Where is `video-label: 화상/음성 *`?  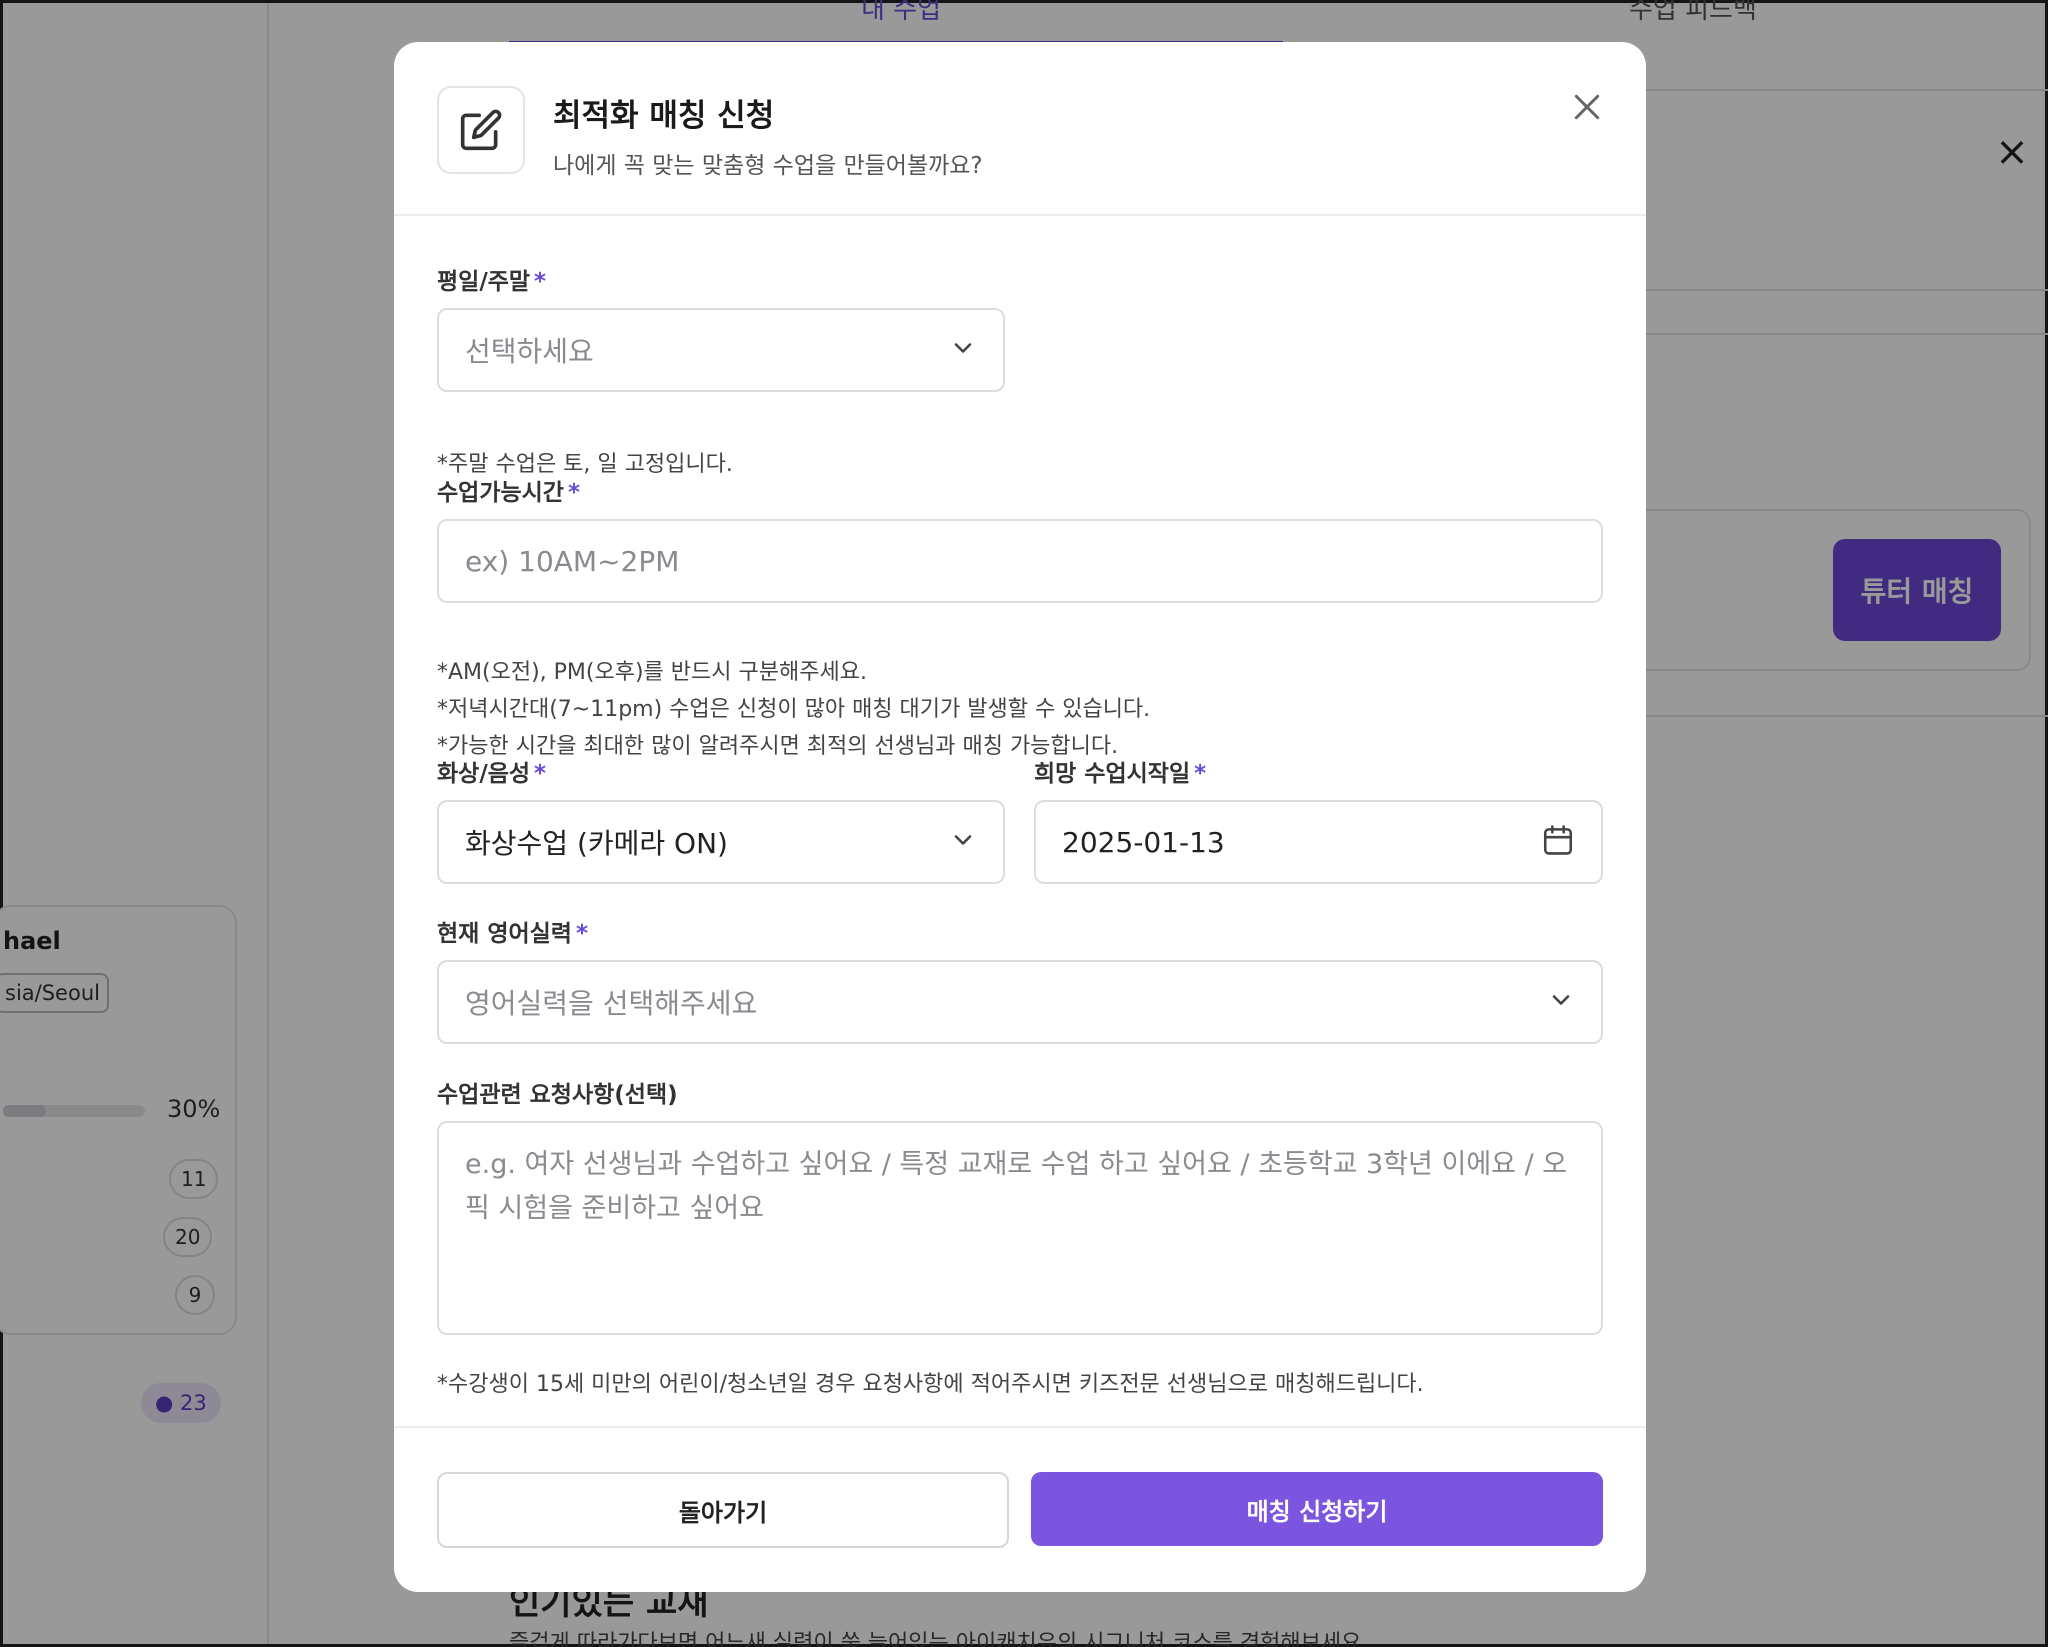
video-label: 화상/음성 * is located at coordinates (491, 771).